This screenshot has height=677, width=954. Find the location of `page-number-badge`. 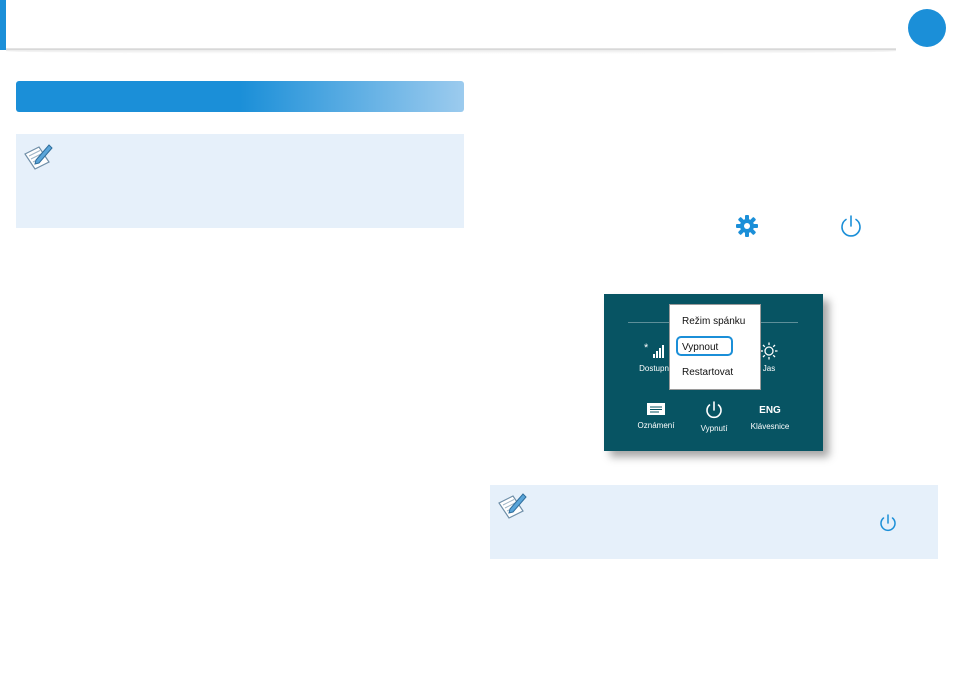

page-number-badge is located at coordinates (927, 28).